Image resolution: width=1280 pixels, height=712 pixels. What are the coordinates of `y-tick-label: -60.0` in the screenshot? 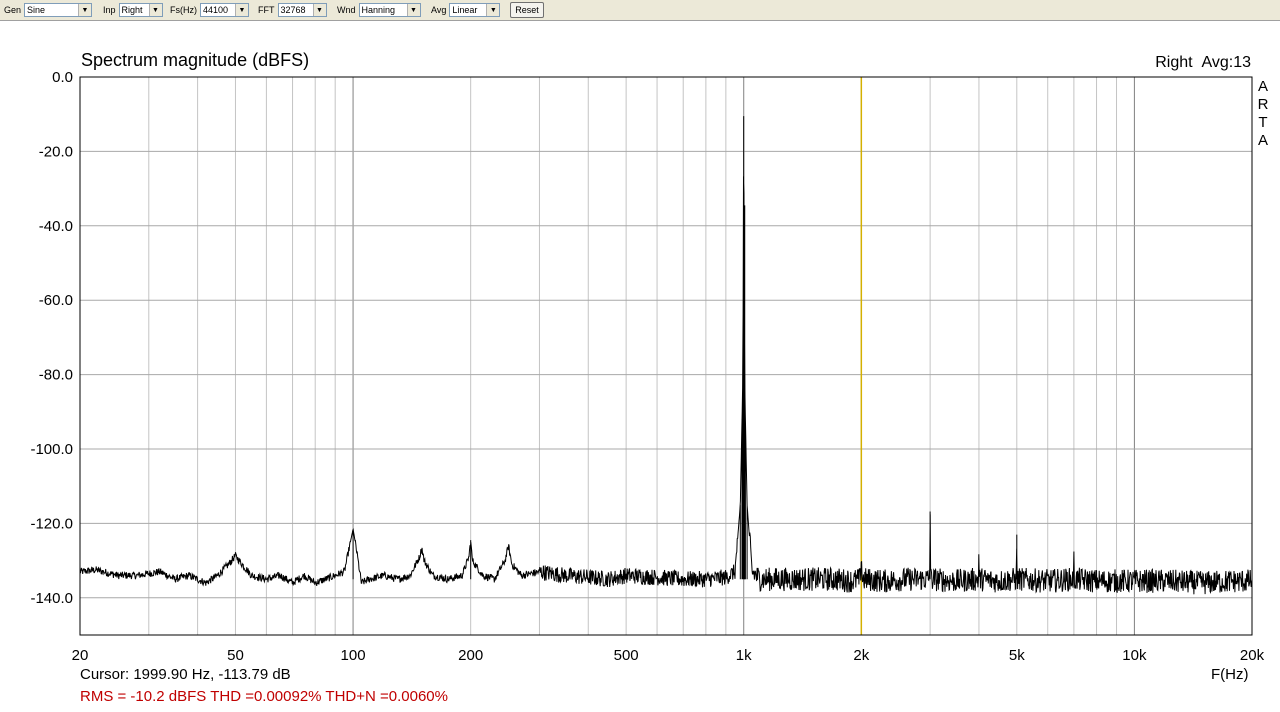 It's located at (56, 300).